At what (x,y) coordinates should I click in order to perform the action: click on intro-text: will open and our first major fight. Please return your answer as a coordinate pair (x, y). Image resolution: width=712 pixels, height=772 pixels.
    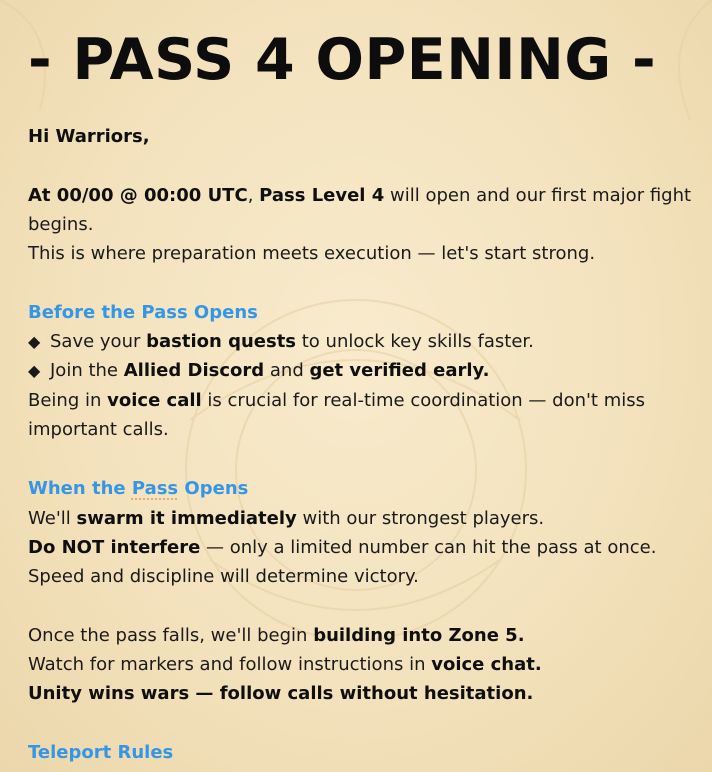
    Looking at the image, I should click on (538, 195).